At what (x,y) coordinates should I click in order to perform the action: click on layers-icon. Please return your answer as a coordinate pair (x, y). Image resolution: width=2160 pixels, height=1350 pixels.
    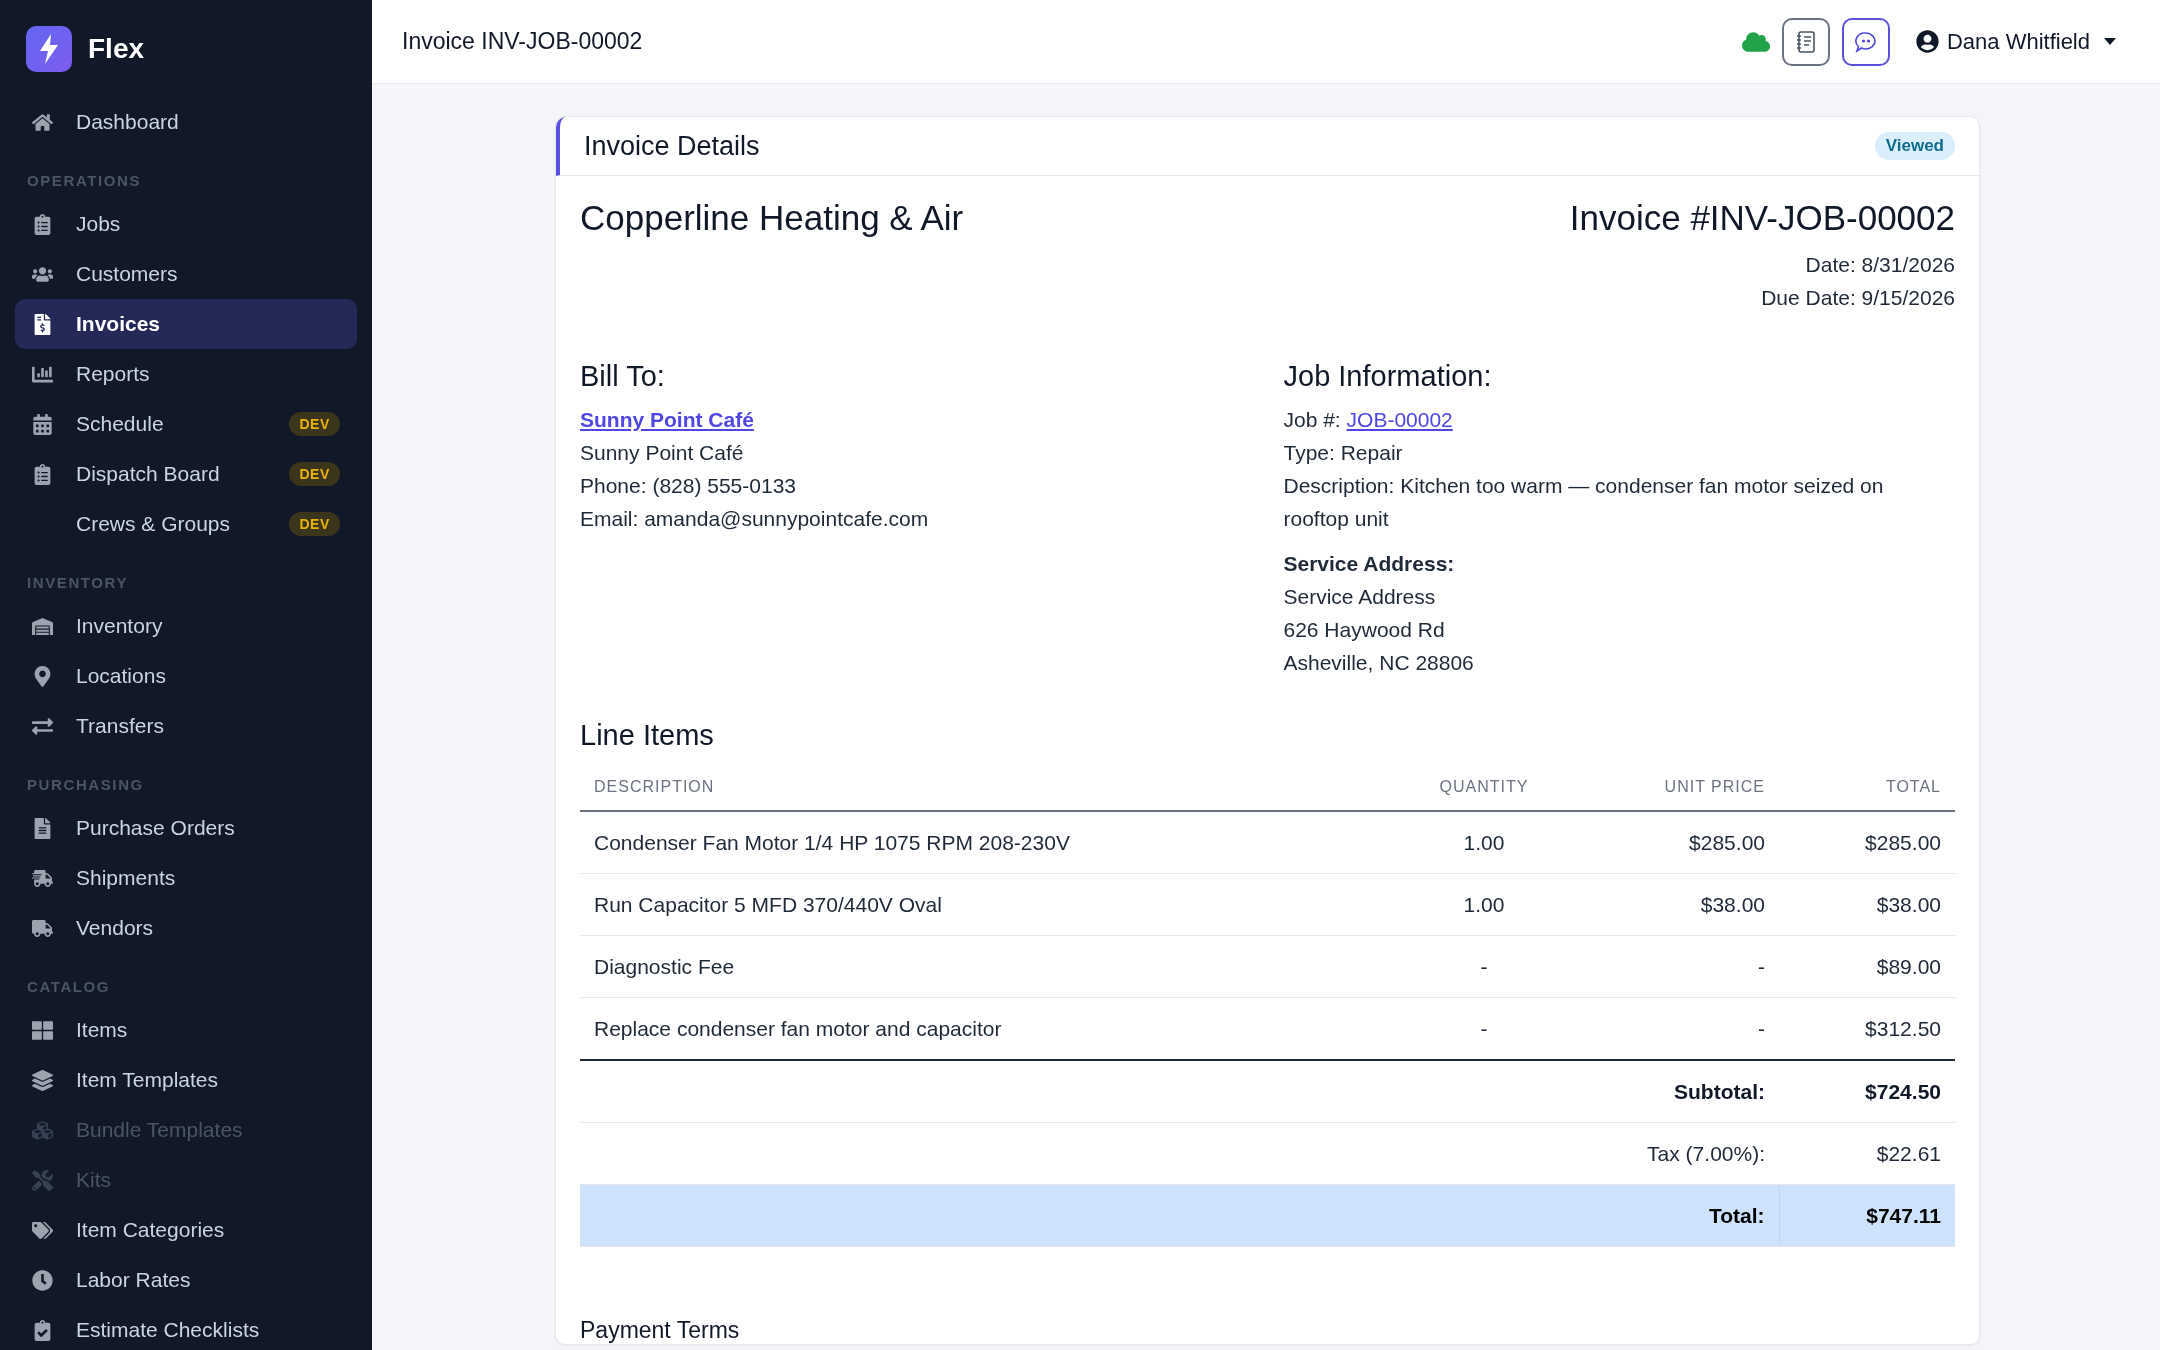
    Looking at the image, I should click on (42, 1080).